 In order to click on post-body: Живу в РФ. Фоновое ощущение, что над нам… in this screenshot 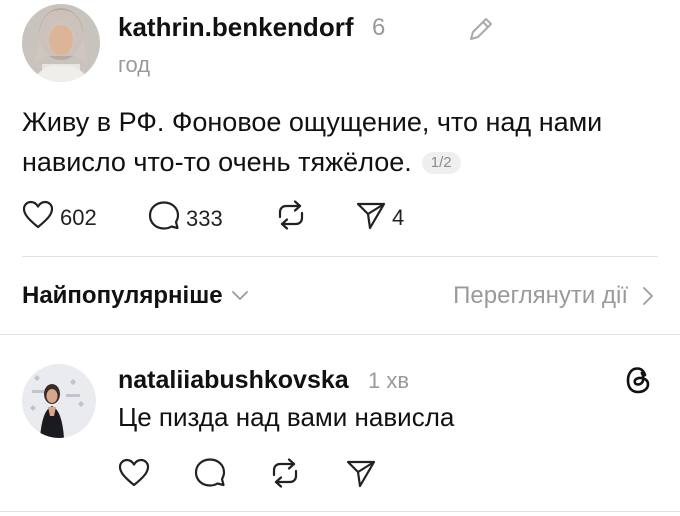, I will do `click(312, 142)`.